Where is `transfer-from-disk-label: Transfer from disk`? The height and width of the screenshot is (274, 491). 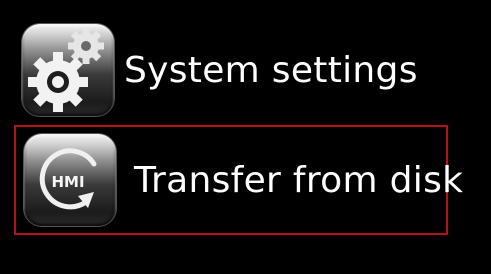
transfer-from-disk-label: Transfer from disk is located at coordinates (299, 180).